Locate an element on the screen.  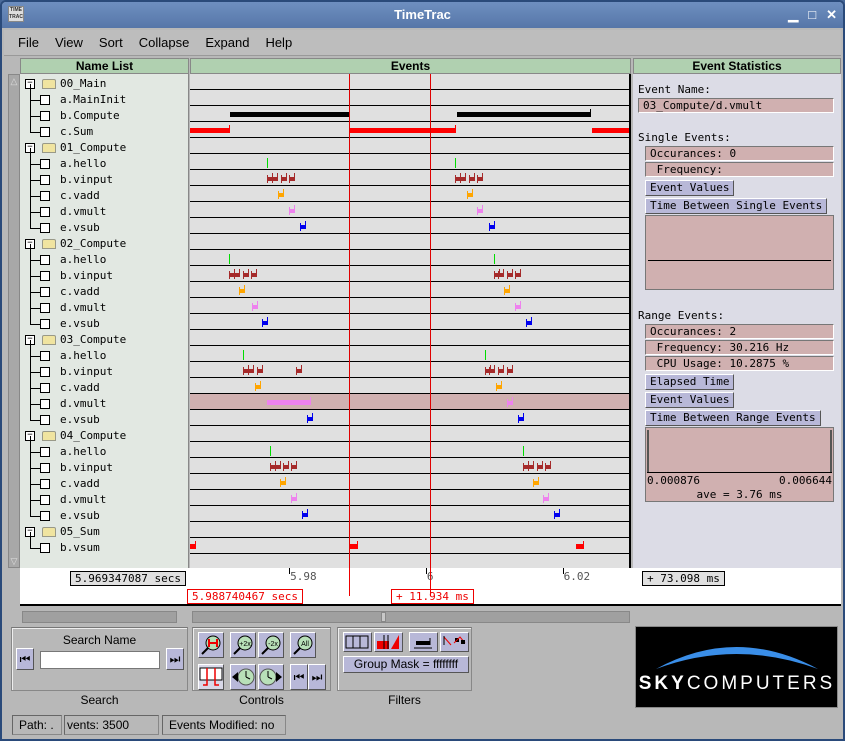
search-input is located at coordinates (100, 660).